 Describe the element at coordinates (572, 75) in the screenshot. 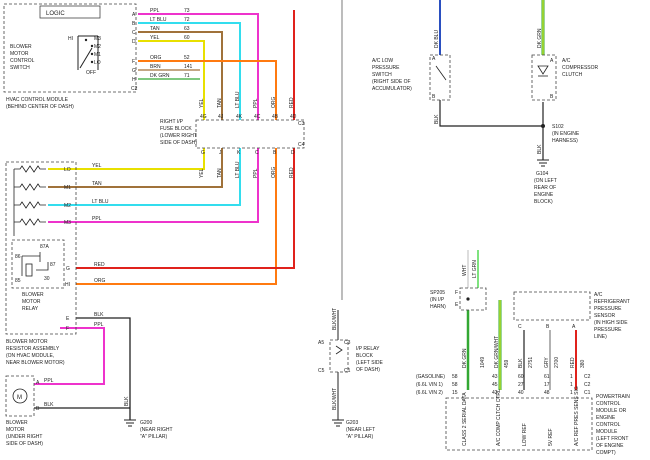

I see `clutch-label-3: CLUTCH` at that location.